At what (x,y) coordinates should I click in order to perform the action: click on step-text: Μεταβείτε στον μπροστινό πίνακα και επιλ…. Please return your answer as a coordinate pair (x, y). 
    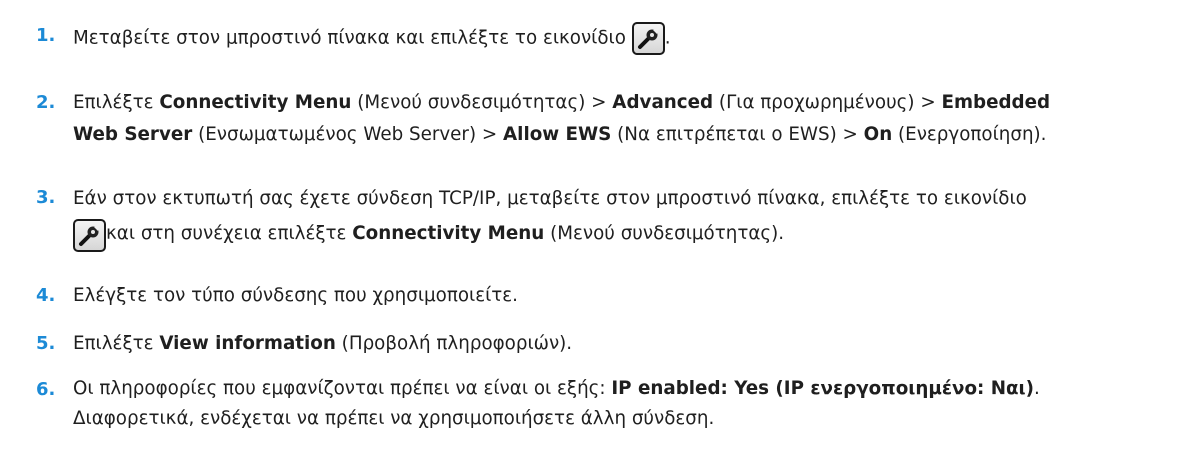
    Looking at the image, I should click on (634, 38).